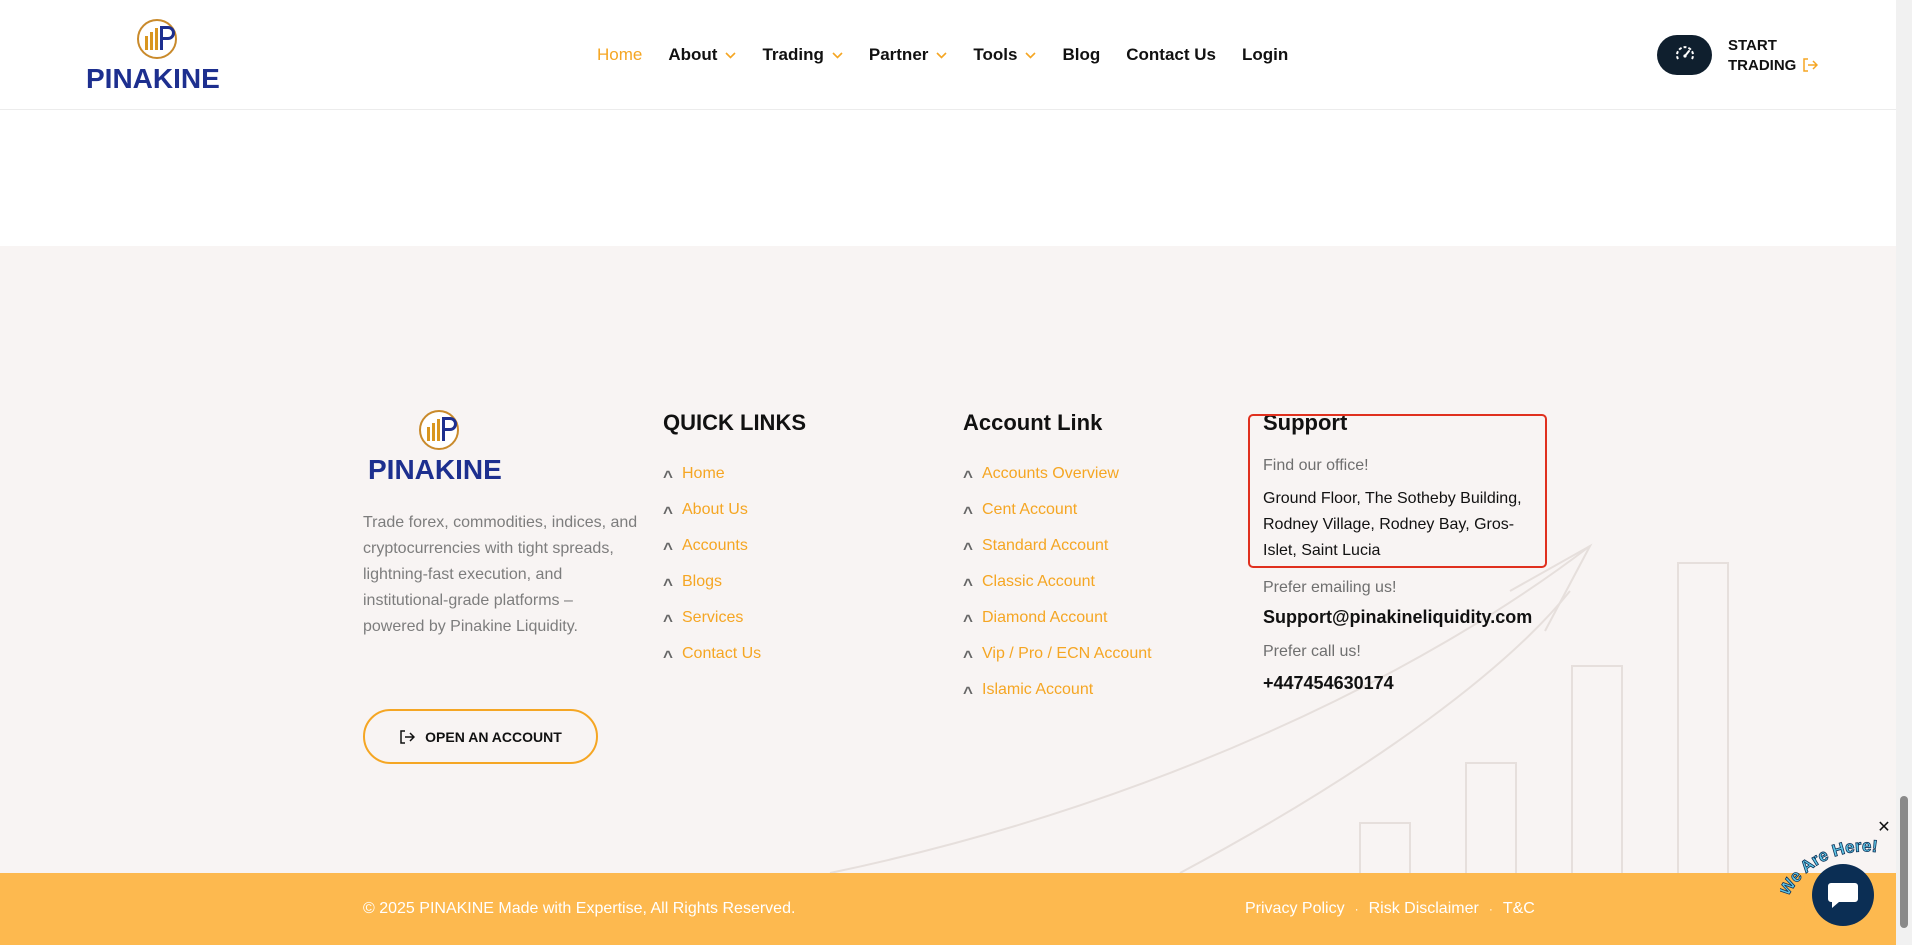  I want to click on scrollbar-thumb, so click(1904, 862).